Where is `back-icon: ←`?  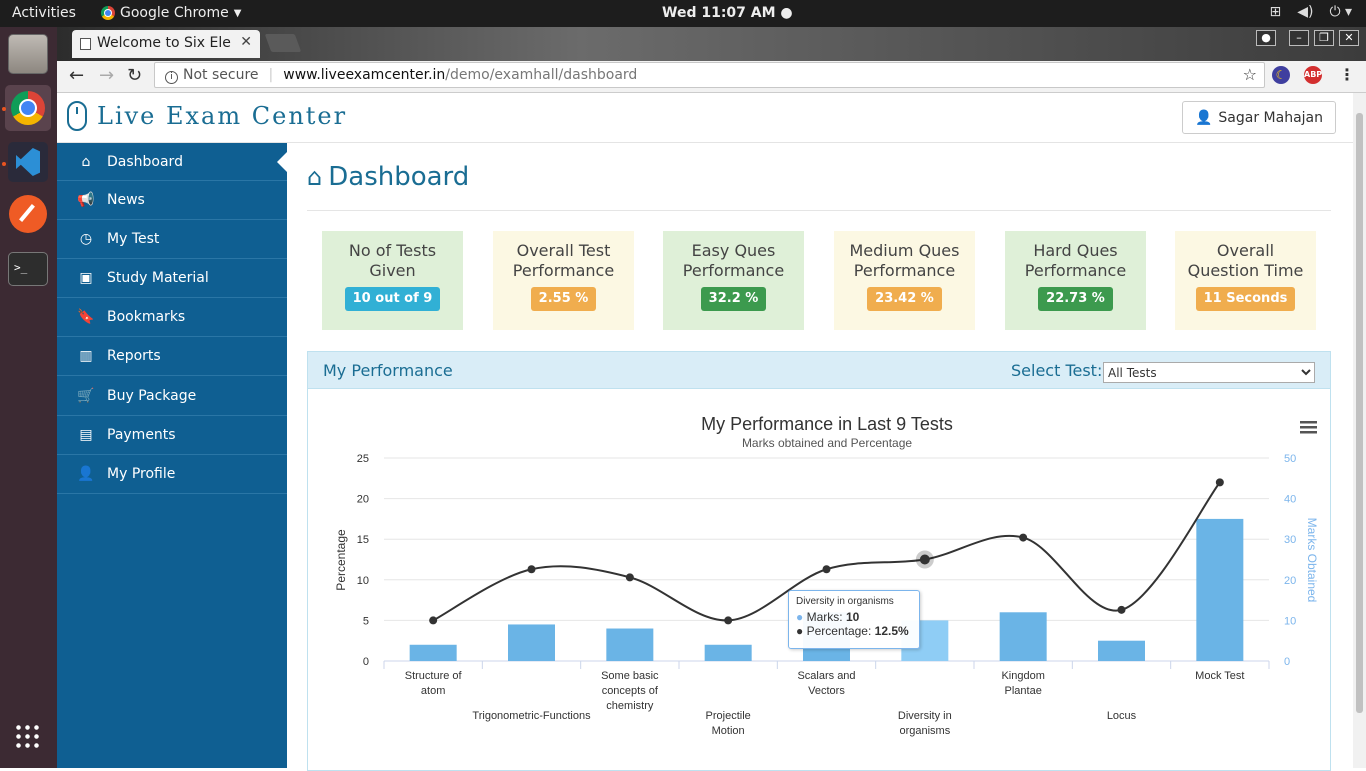 back-icon: ← is located at coordinates (76, 75).